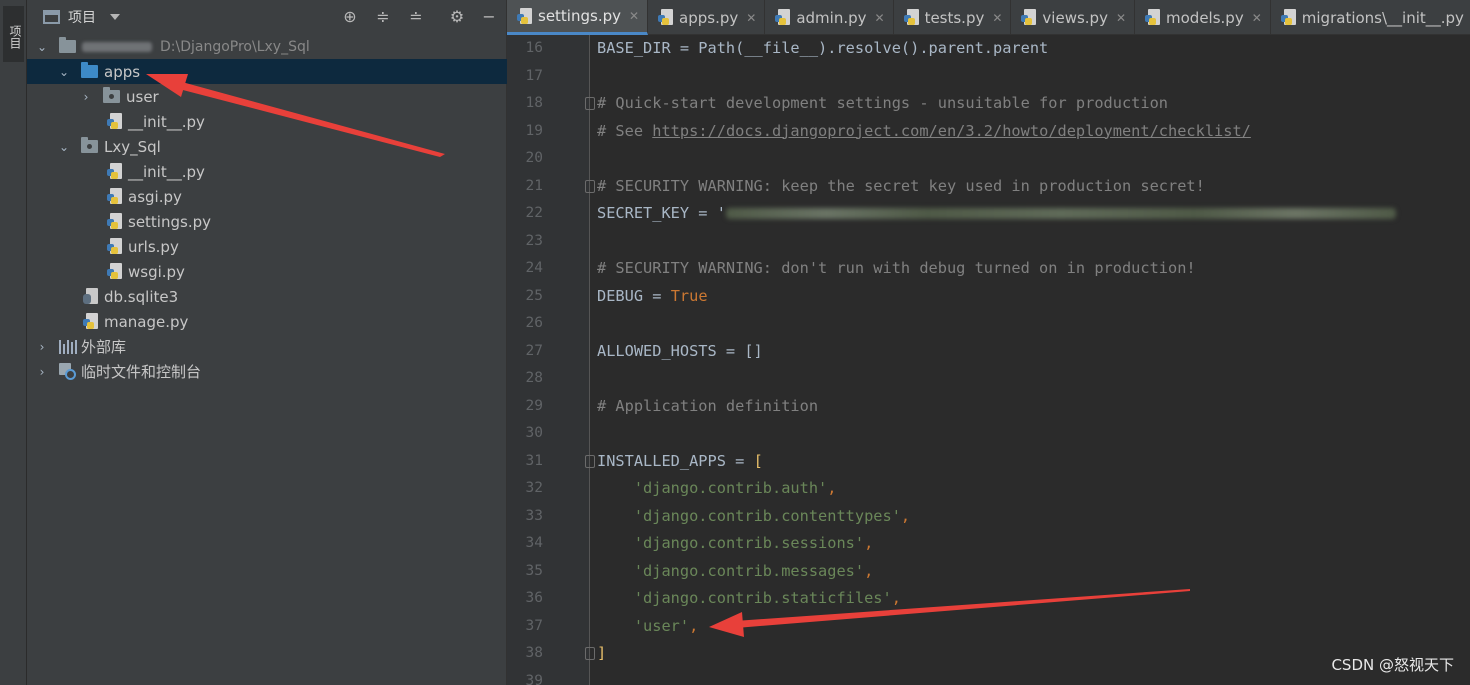 Image resolution: width=1470 pixels, height=685 pixels. What do you see at coordinates (267, 46) in the screenshot?
I see `tree-item-project-root: ⌄ D:\DjangoPro\Lxy_Sql` at bounding box center [267, 46].